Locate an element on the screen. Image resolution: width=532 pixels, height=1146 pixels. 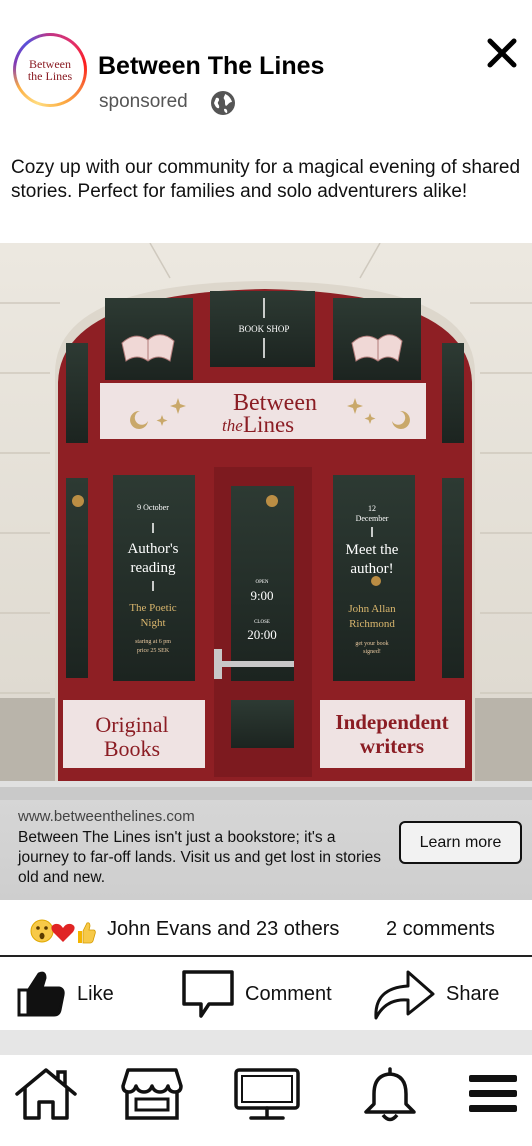
close-icon is located at coordinates (502, 53).